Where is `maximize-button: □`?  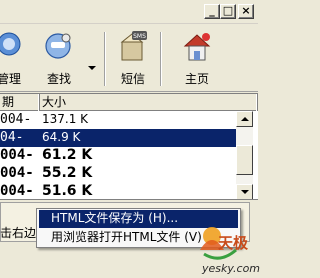
maximize-button: □ is located at coordinates (228, 11).